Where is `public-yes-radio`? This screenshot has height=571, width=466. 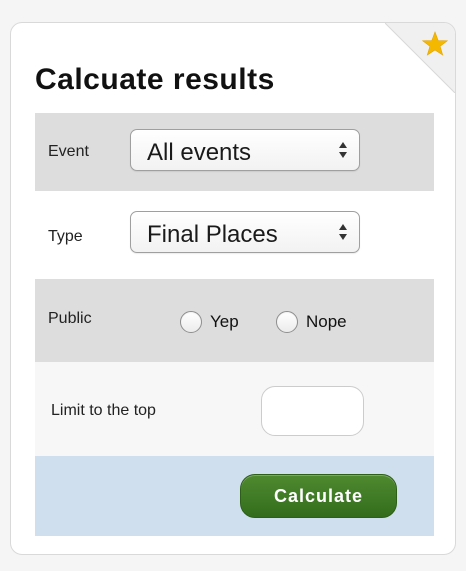
public-yes-radio is located at coordinates (191, 322).